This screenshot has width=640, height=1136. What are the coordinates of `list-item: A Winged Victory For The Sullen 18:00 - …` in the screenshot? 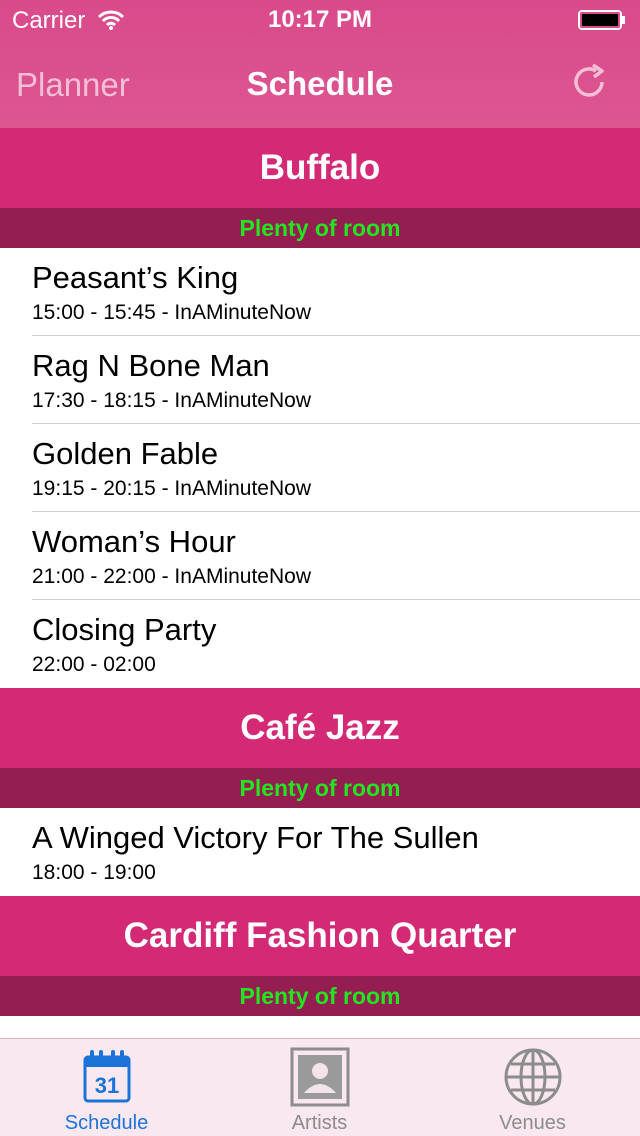 It's located at (320, 852).